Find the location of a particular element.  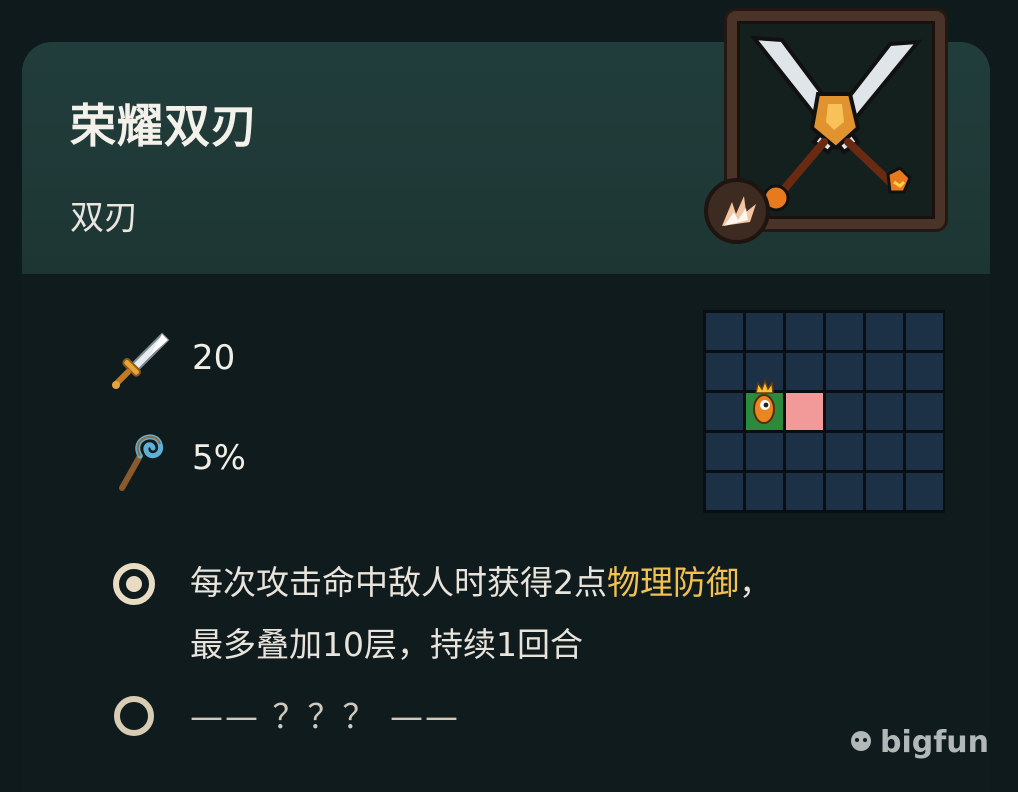

locked-ability-text: —— ？？？ —— is located at coordinates (325, 716).